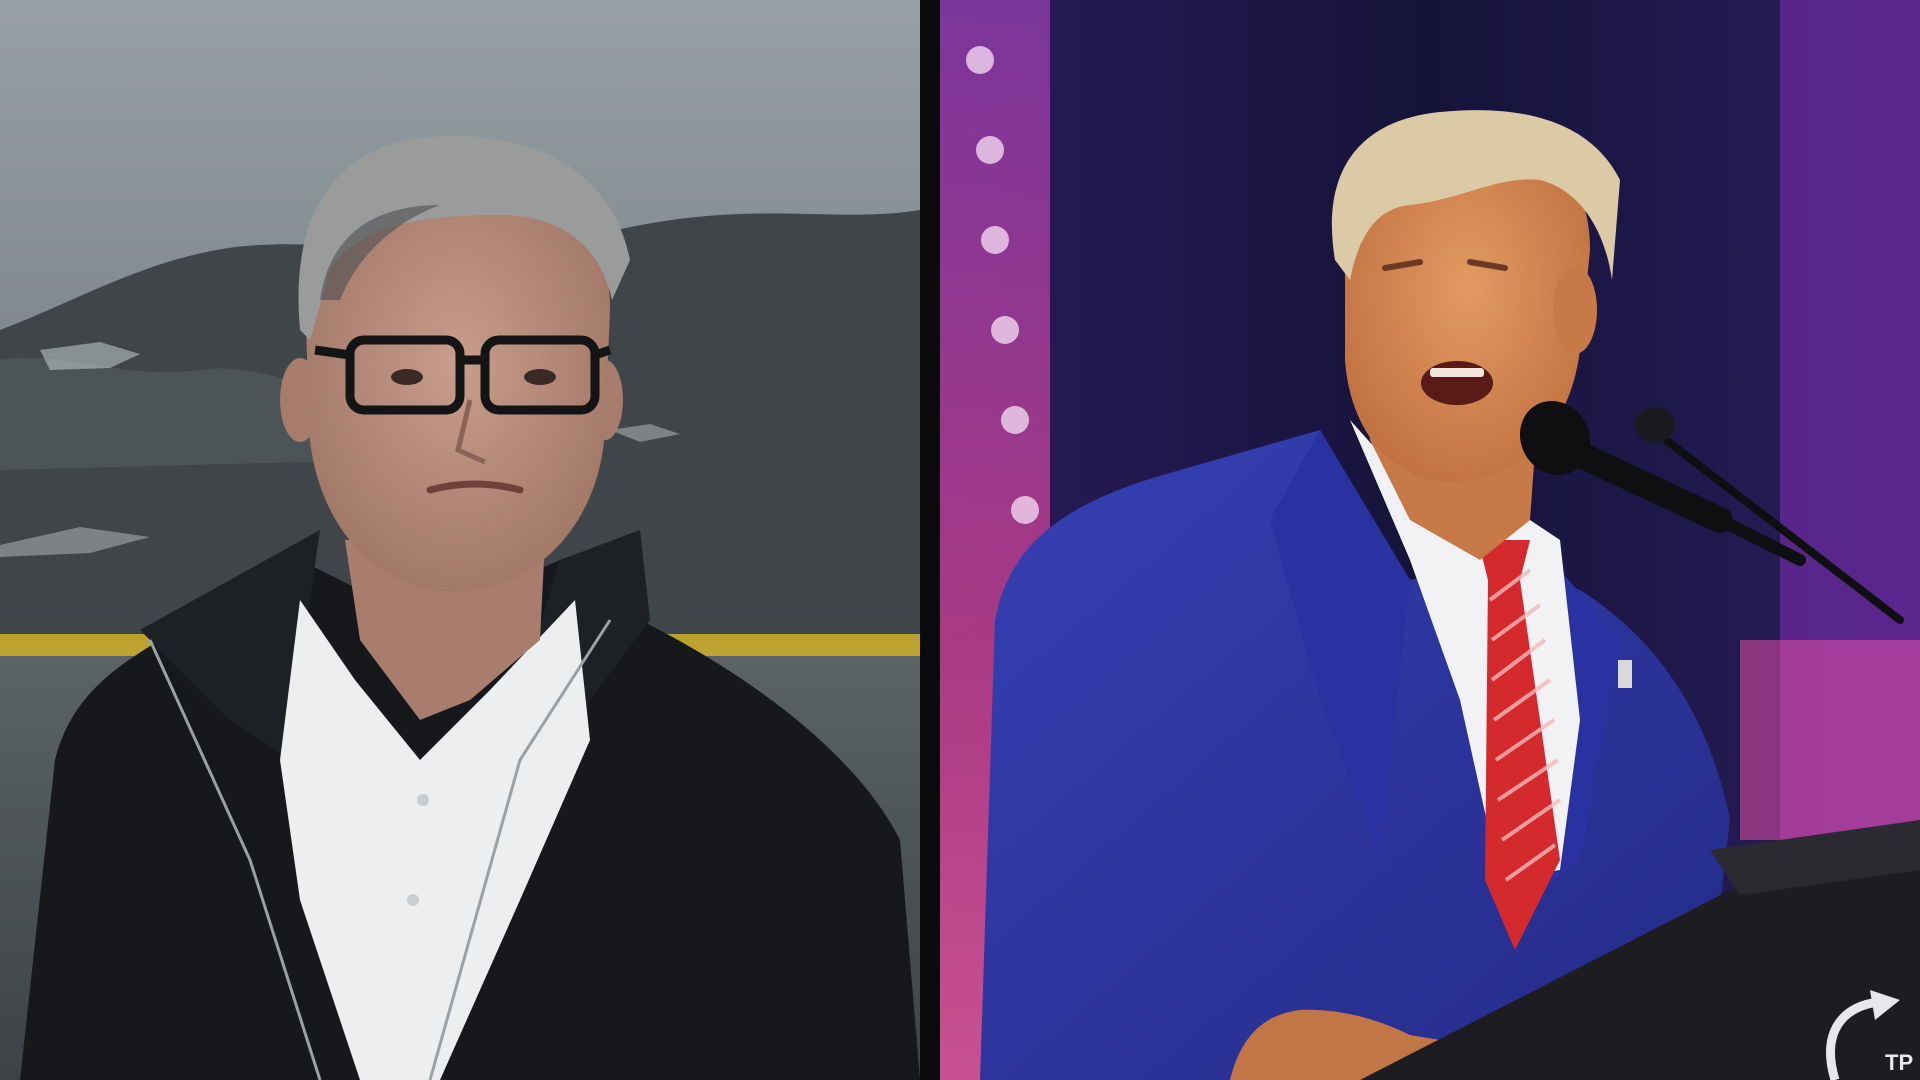 The image size is (1920, 1080). I want to click on right-mouth-open, so click(1457, 383).